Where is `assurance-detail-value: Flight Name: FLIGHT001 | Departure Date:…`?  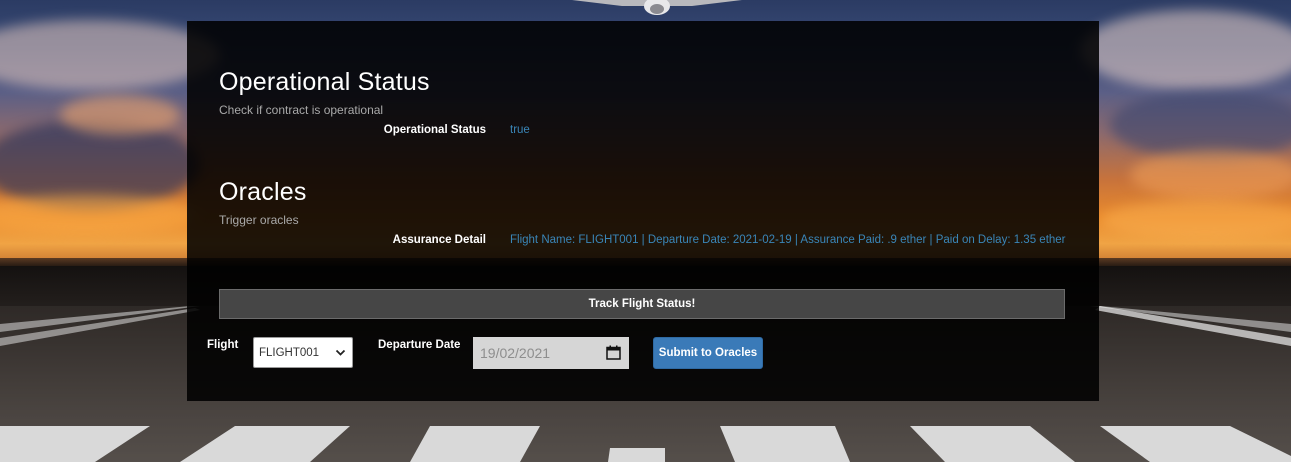
assurance-detail-value: Flight Name: FLIGHT001 | Departure Date:… is located at coordinates (788, 240).